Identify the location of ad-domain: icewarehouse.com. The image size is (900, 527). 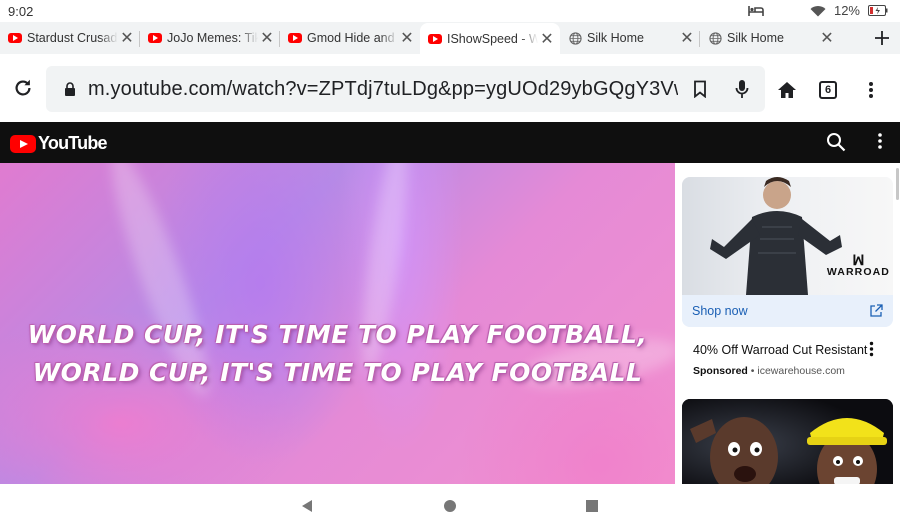
(801, 371).